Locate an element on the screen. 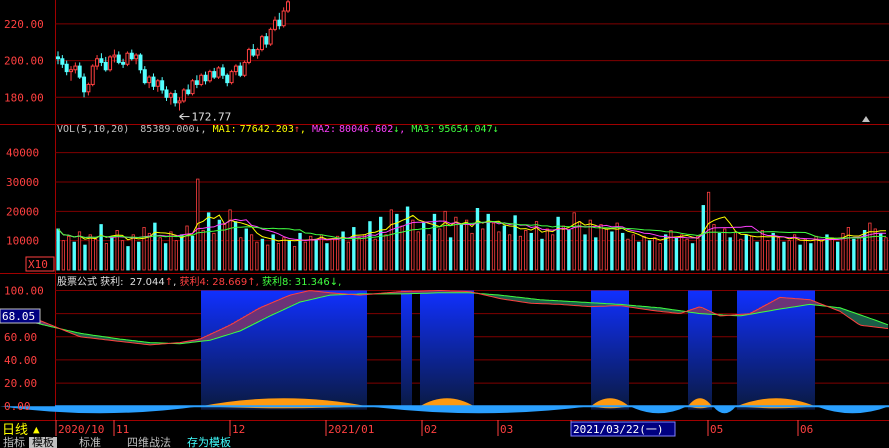  tab-save-template: 存为模板 is located at coordinates (209, 442).